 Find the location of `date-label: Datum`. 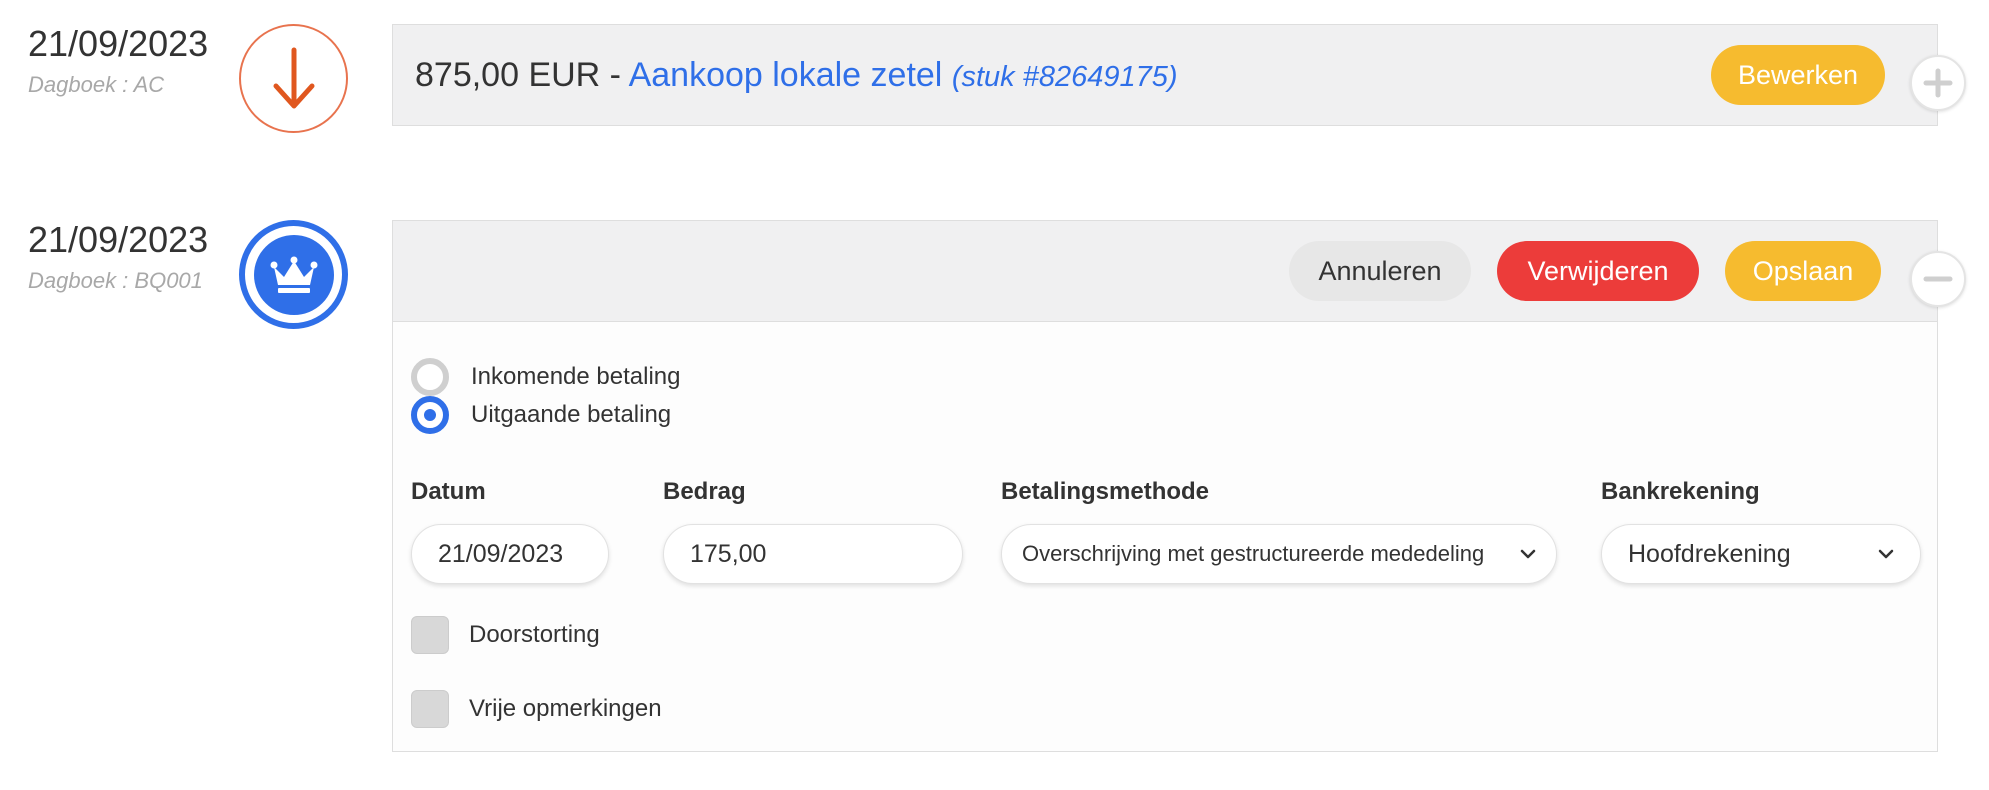

date-label: Datum is located at coordinates (448, 491).